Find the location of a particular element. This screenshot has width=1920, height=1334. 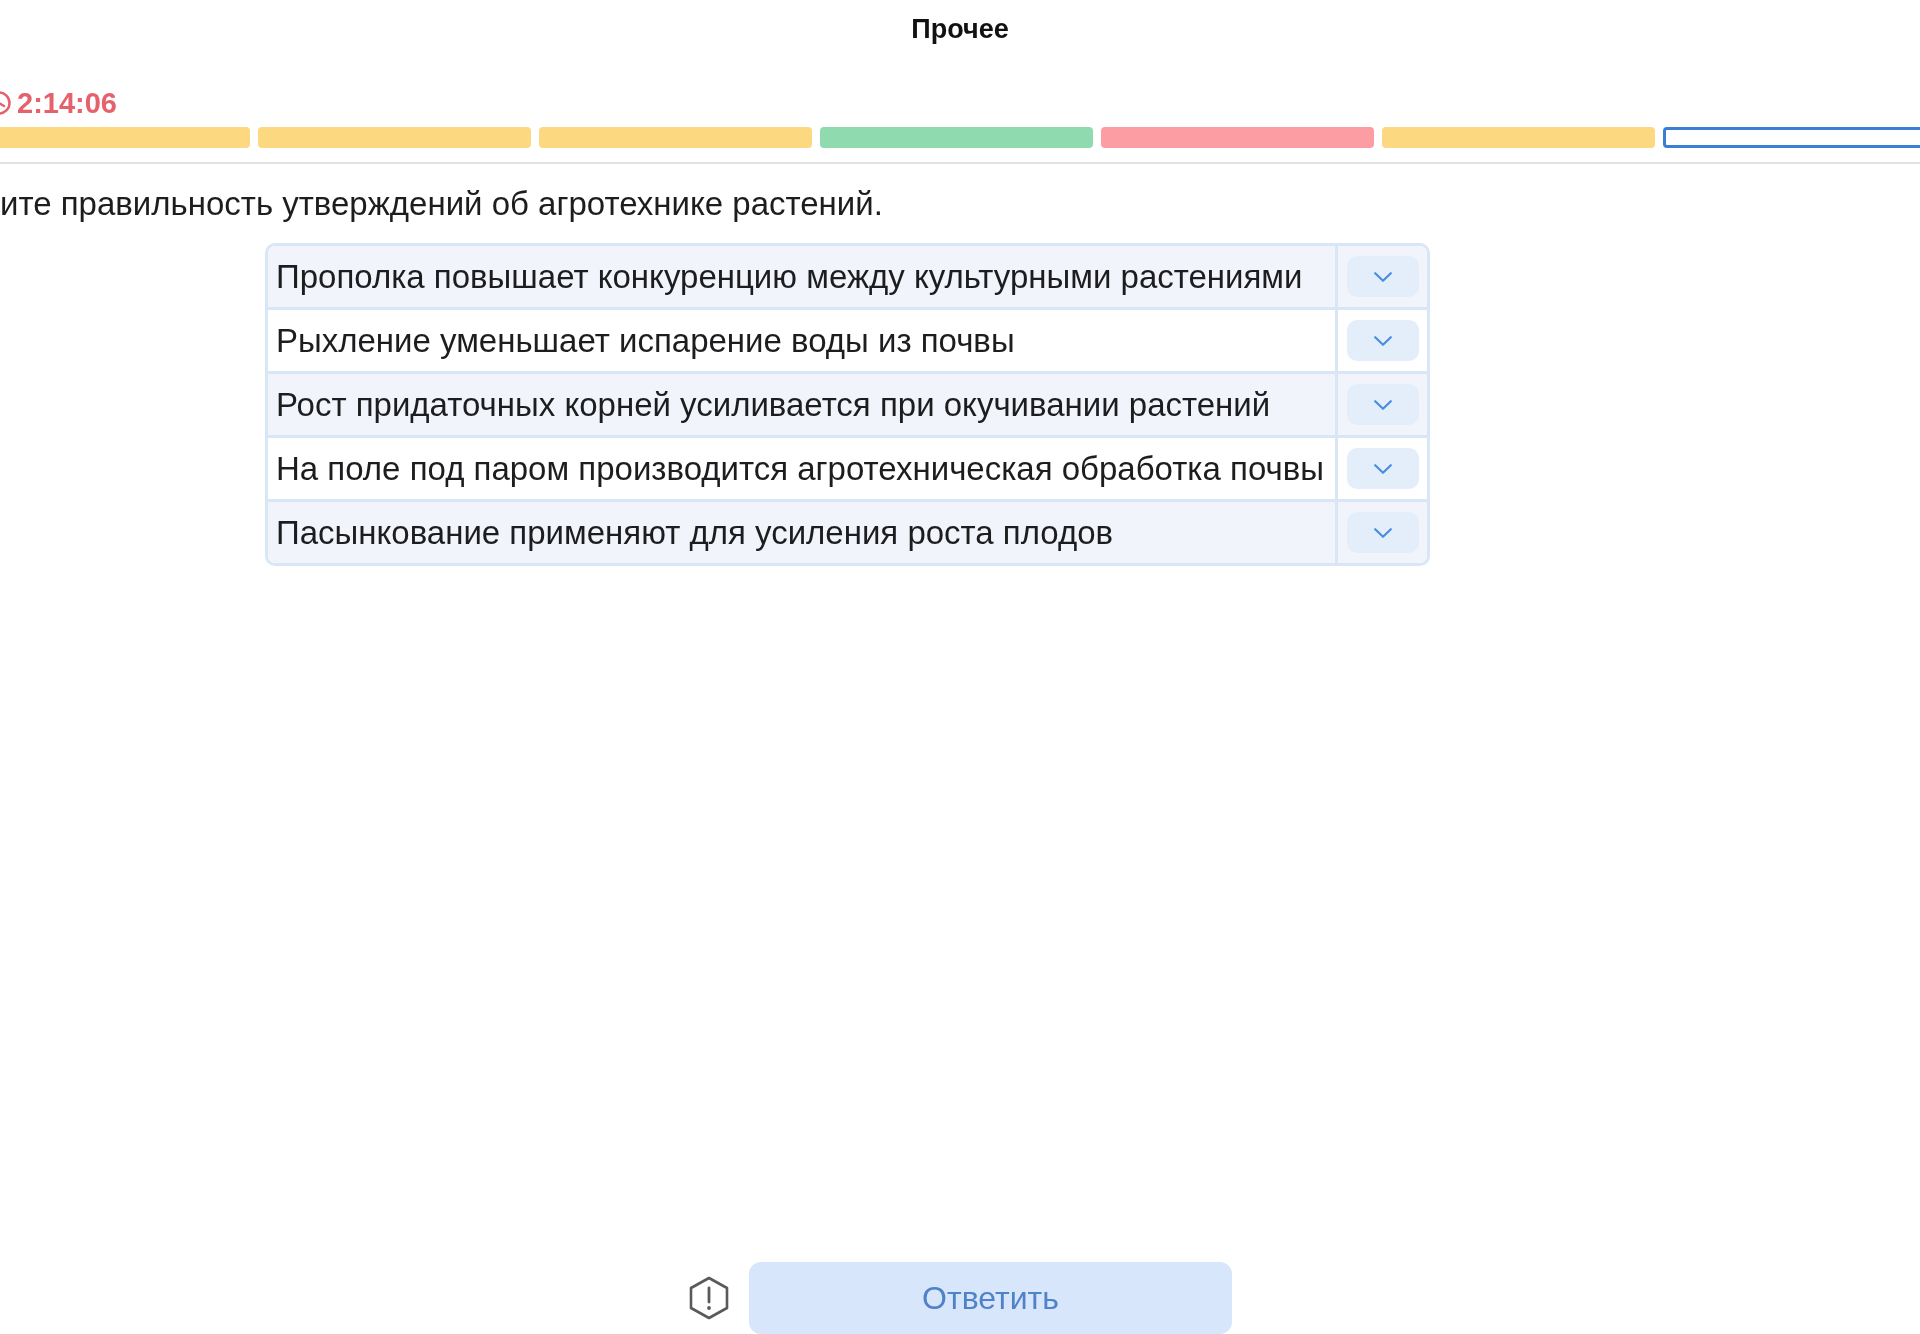

statement-text: На поле под паром производится агротехническая обработка почвы is located at coordinates (800, 468).